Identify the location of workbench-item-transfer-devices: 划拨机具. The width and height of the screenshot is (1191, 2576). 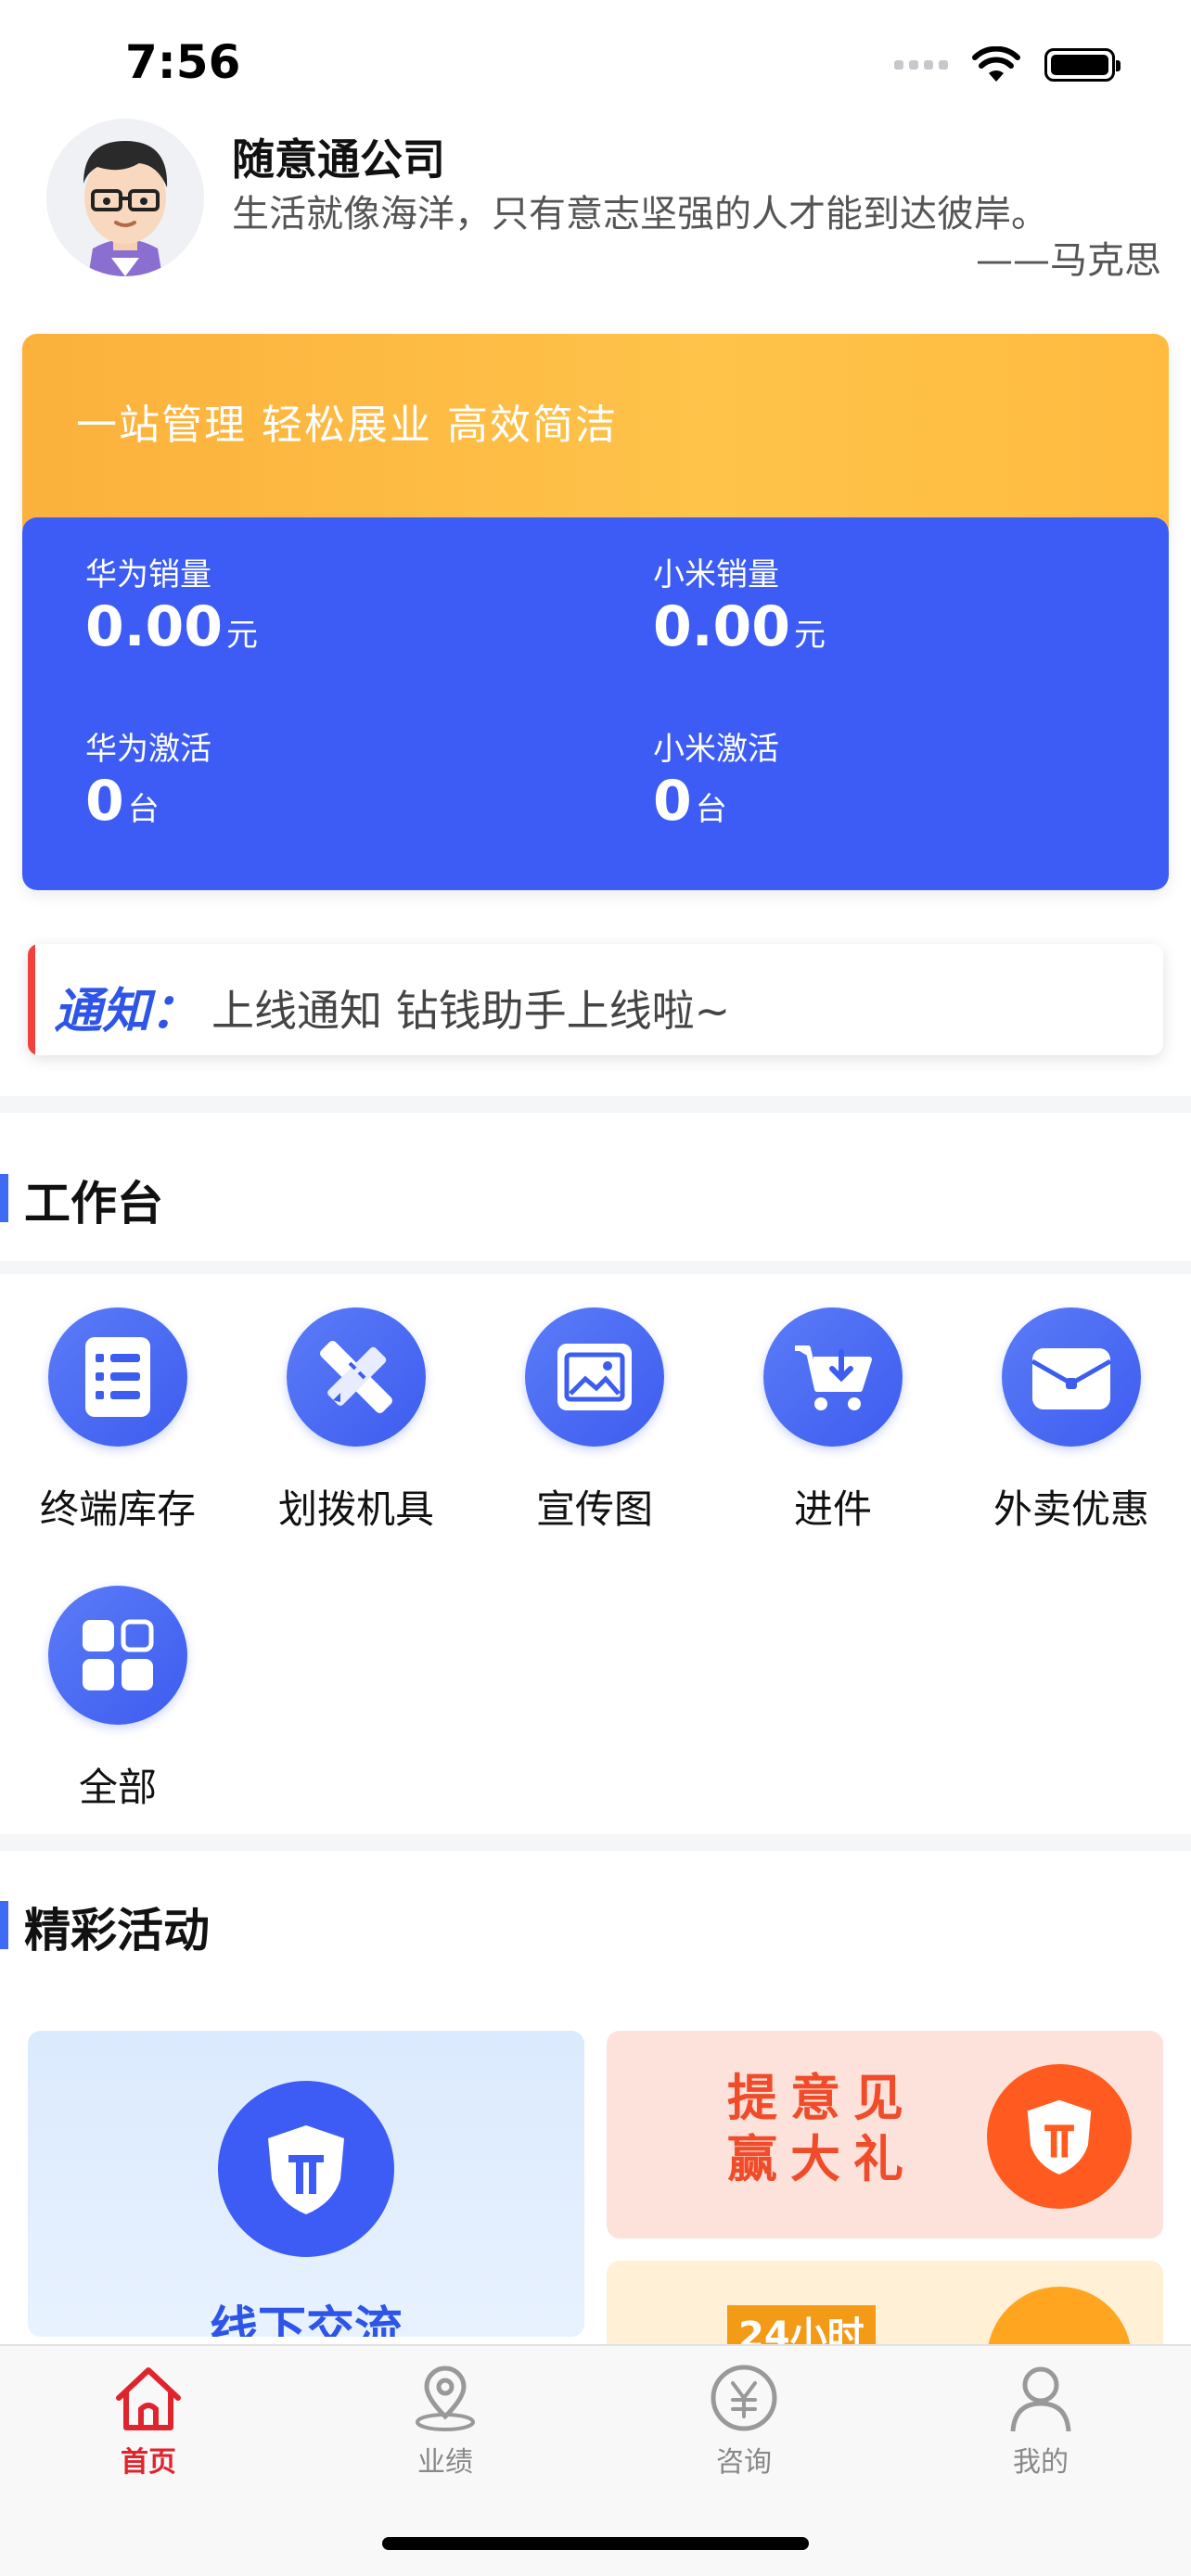
(356, 1421).